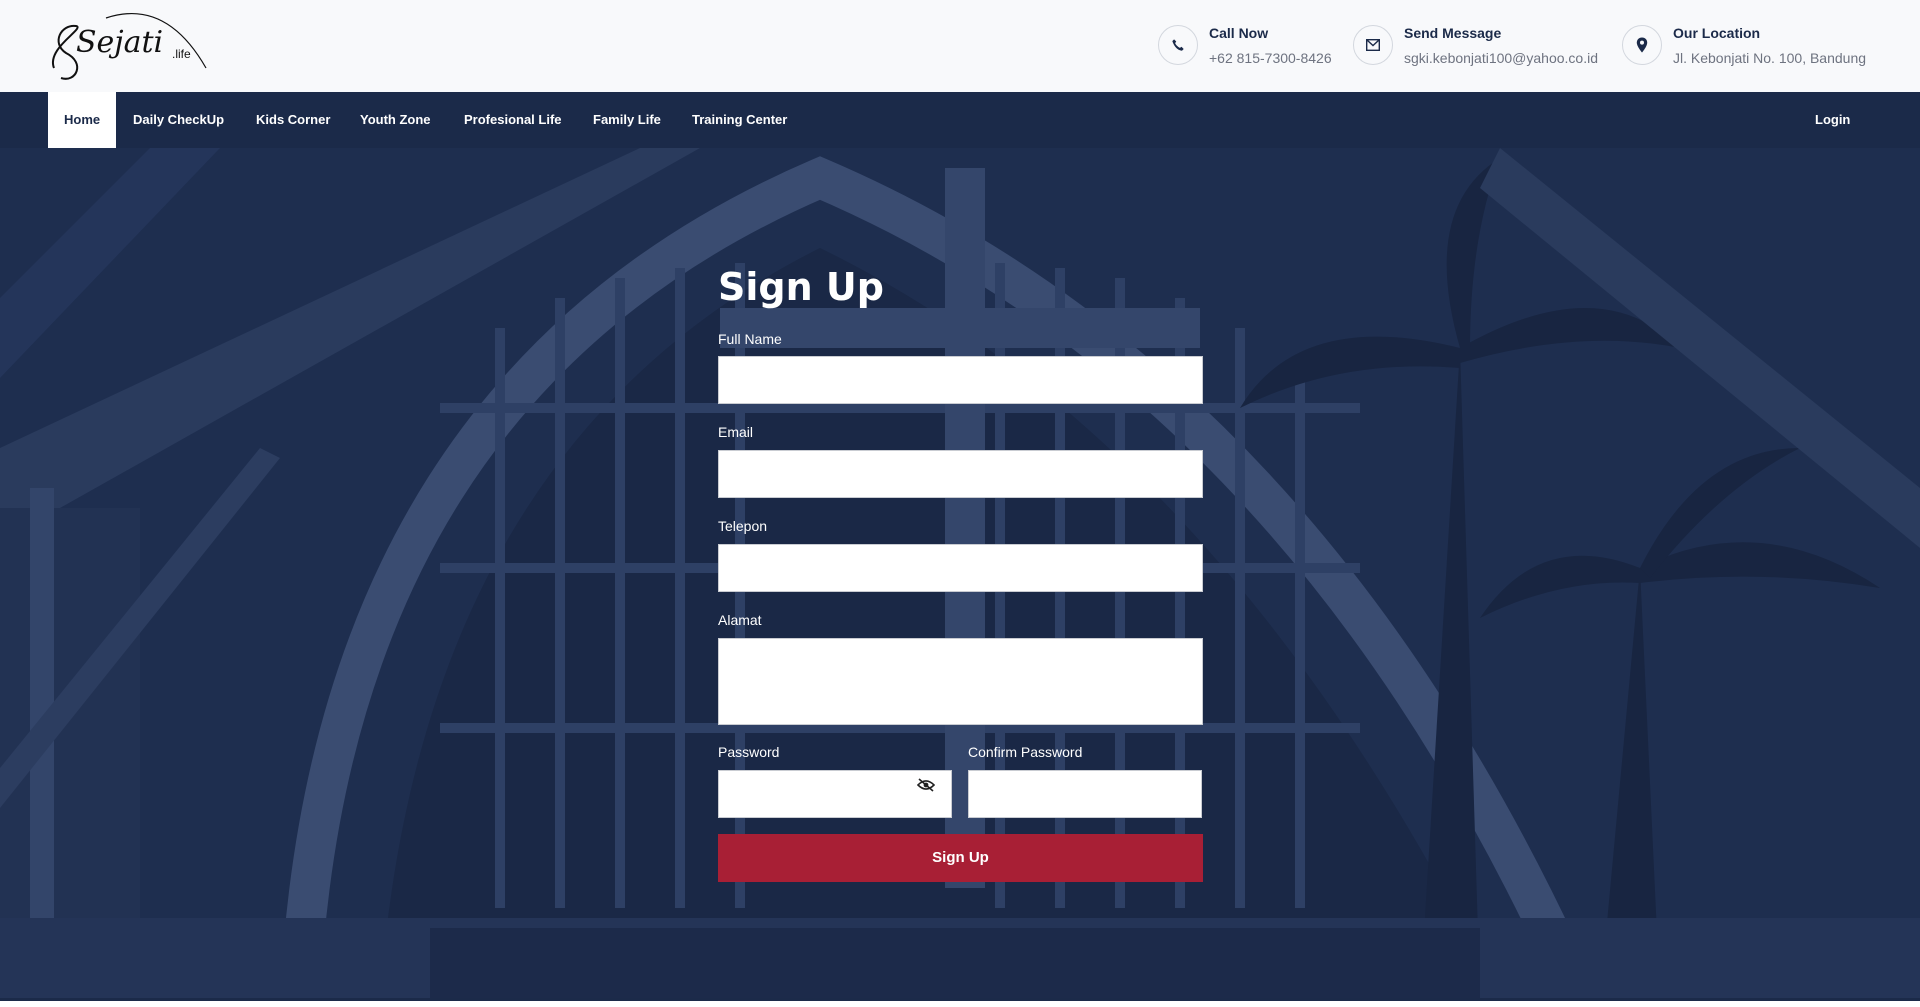  What do you see at coordinates (960, 1002) in the screenshot?
I see `bottom-divider` at bounding box center [960, 1002].